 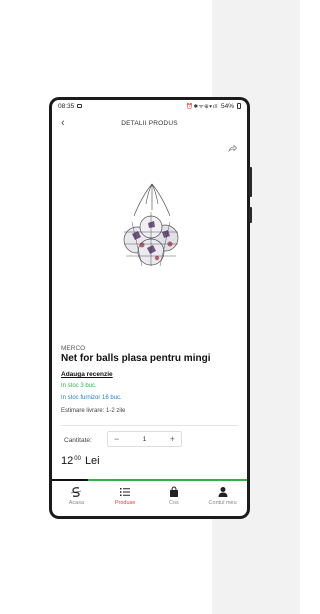 I want to click on product-brand: MERCO, so click(x=73, y=348).